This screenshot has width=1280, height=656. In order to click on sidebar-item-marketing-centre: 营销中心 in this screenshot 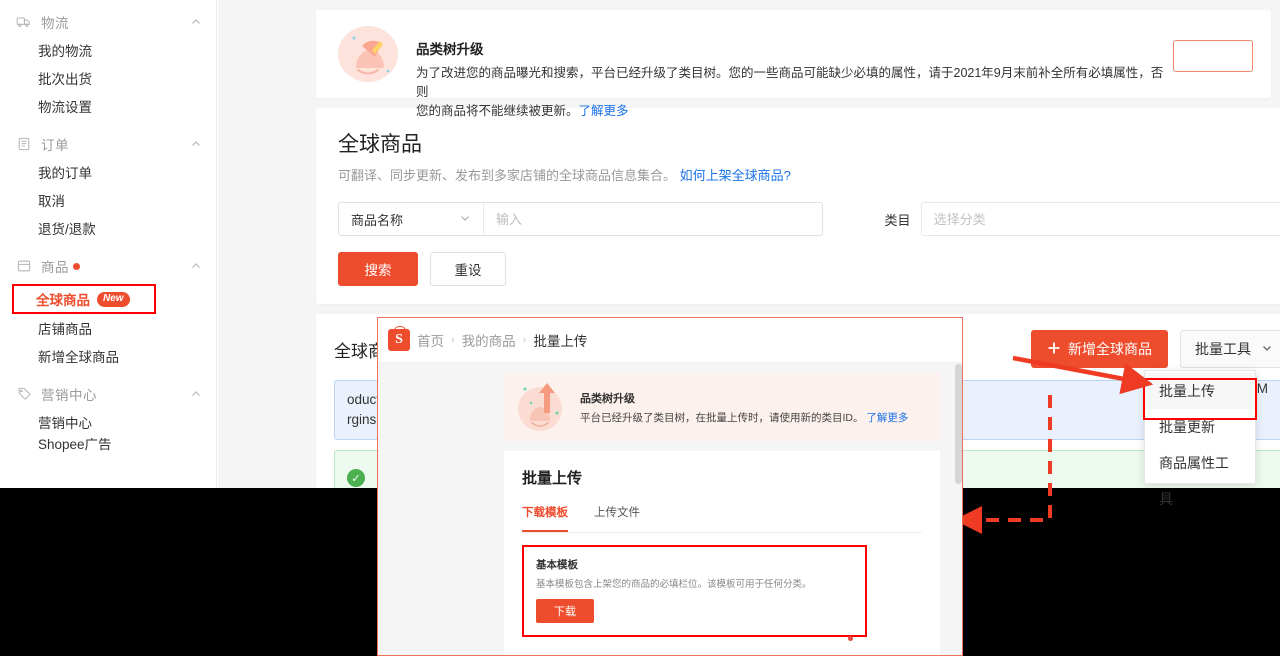, I will do `click(108, 424)`.